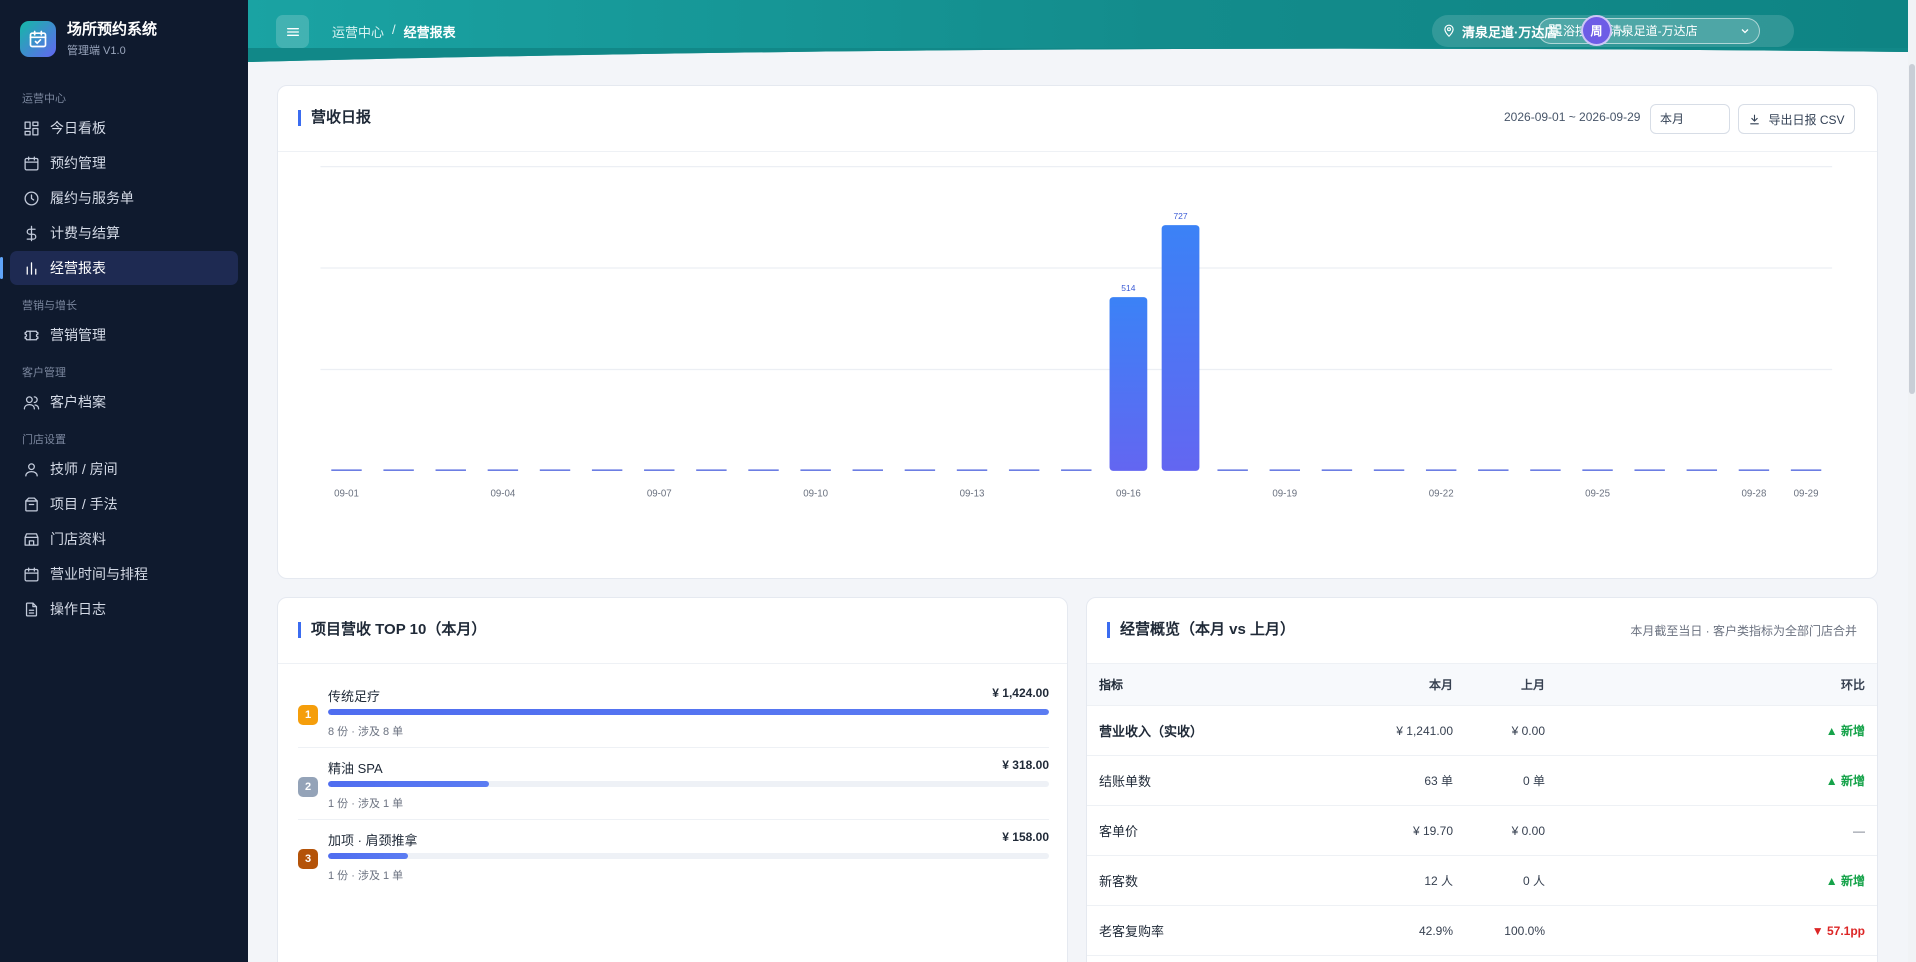 This screenshot has height=962, width=1916. What do you see at coordinates (1533, 781) in the screenshot?
I see `metric-previous: 0 单` at bounding box center [1533, 781].